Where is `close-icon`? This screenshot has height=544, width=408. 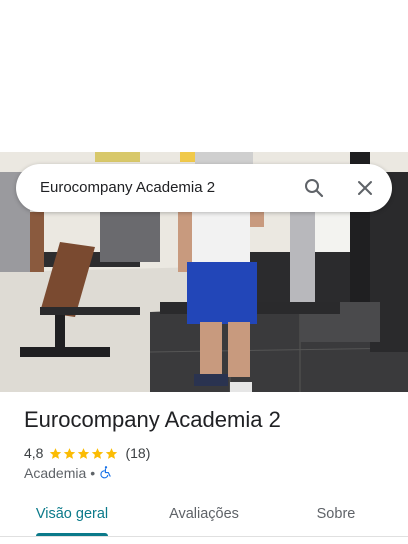 close-icon is located at coordinates (365, 188).